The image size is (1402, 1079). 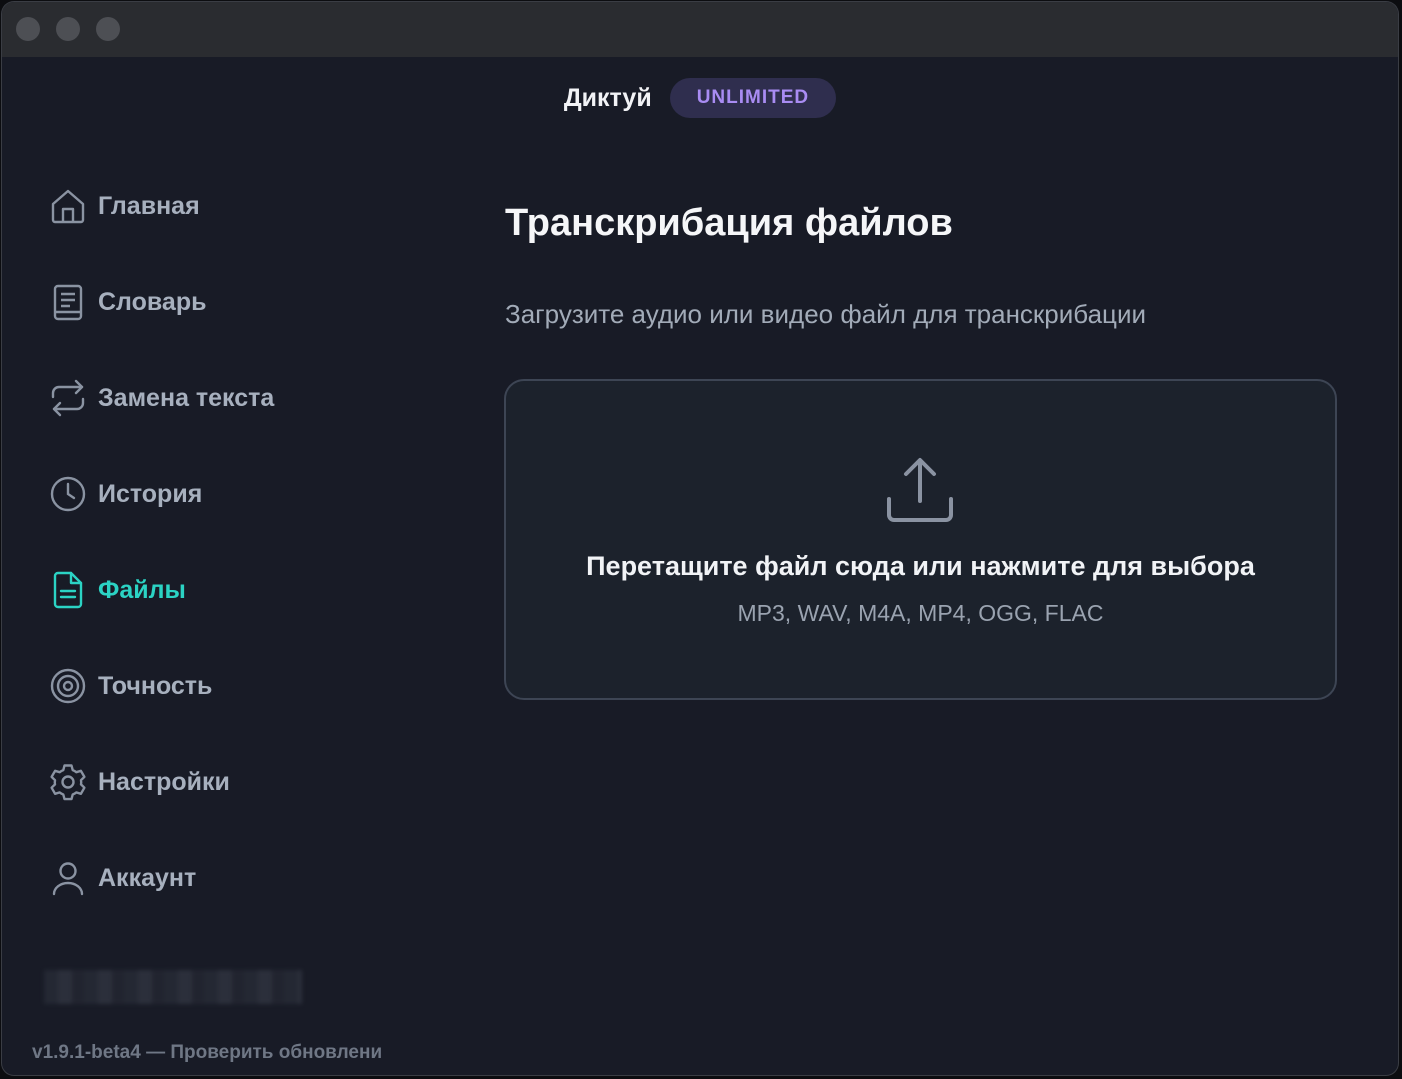 I want to click on sidebar-item-files: Файлы, so click(x=117, y=590).